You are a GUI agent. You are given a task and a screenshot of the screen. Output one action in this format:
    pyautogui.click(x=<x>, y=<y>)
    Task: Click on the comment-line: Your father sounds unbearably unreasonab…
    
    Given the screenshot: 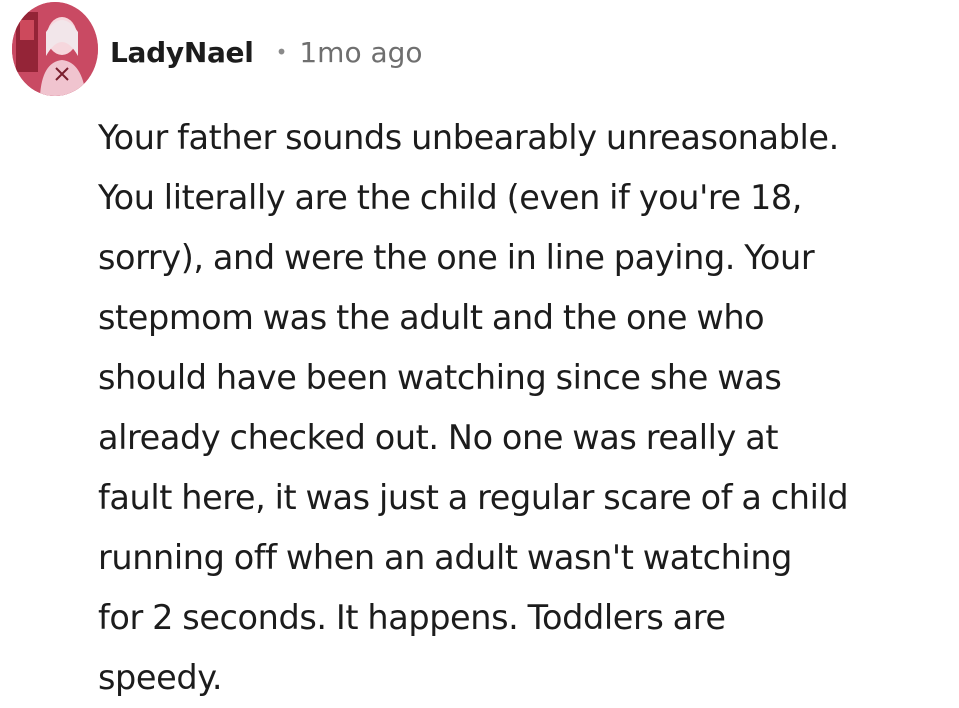 What is the action you would take?
    pyautogui.click(x=468, y=137)
    